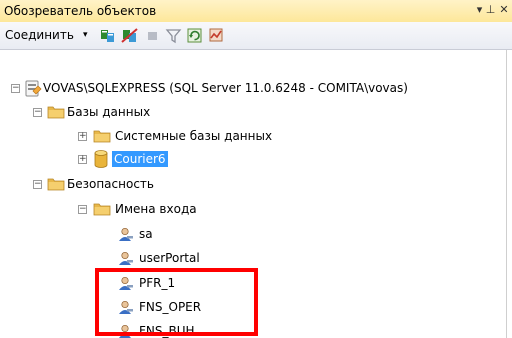  Describe the element at coordinates (33, 90) in the screenshot. I see `server-icon` at that location.